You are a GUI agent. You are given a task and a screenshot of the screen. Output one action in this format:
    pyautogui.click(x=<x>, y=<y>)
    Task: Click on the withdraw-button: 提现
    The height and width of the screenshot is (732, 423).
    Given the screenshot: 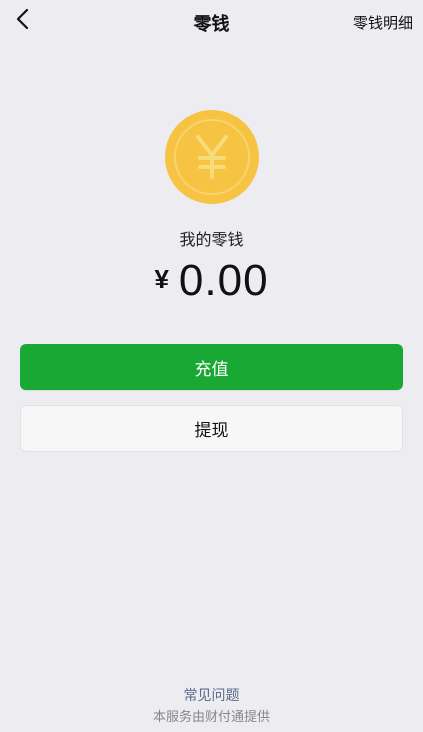 What is the action you would take?
    pyautogui.click(x=211, y=428)
    